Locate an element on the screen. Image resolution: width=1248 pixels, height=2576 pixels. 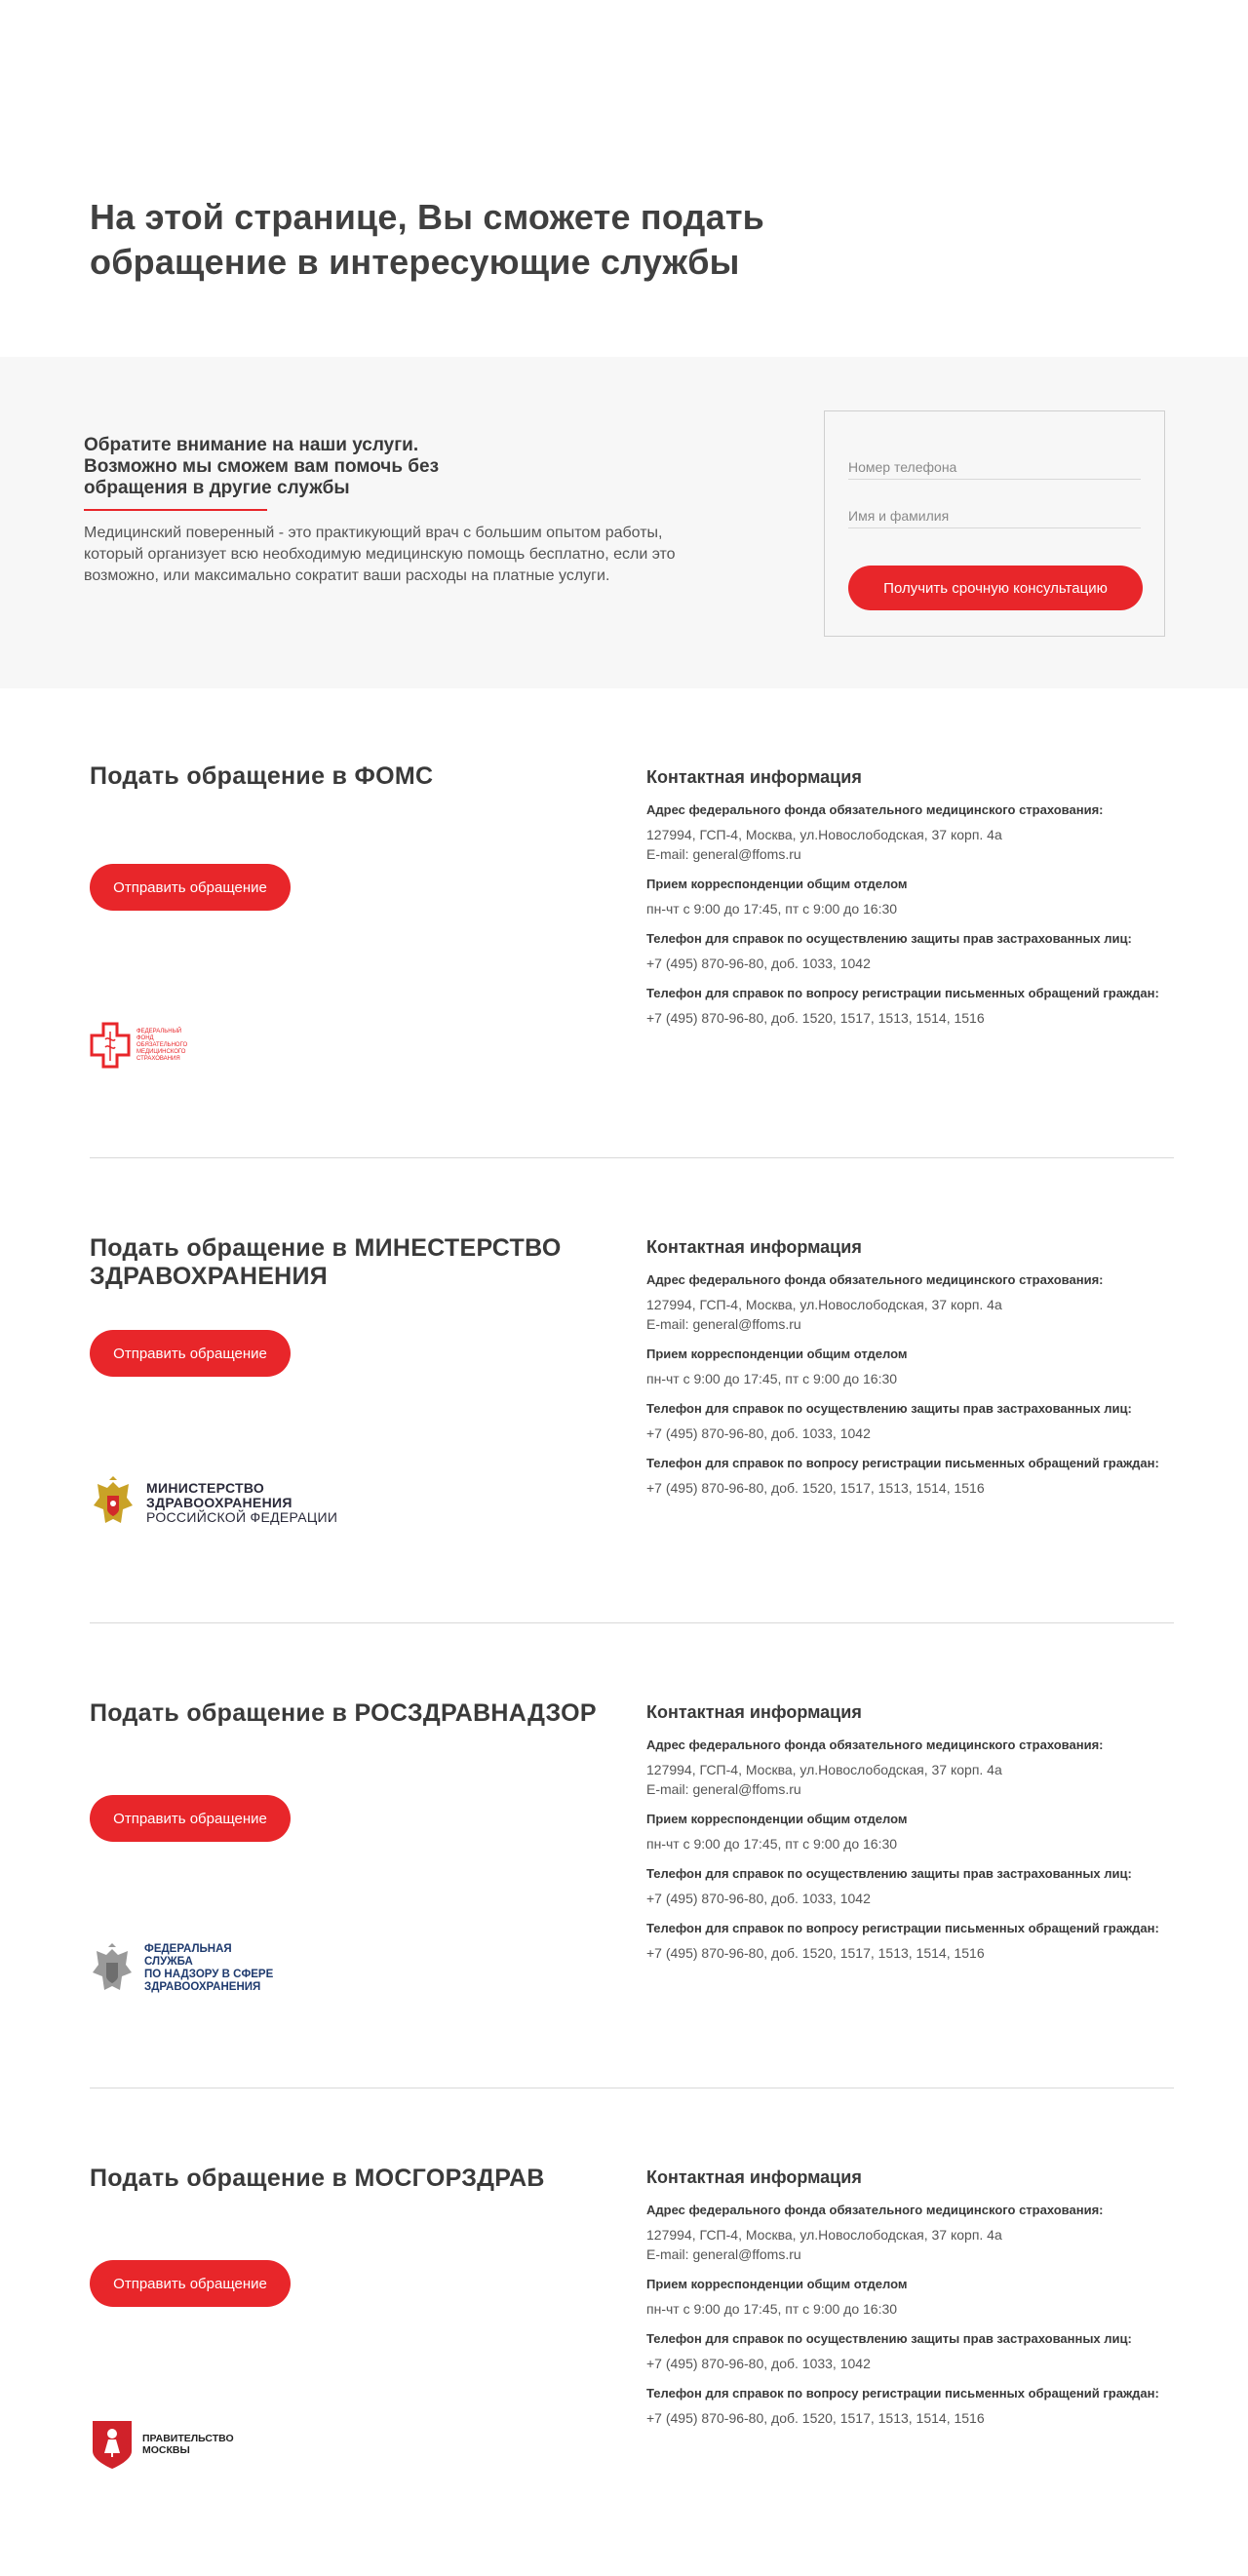
service-title: Подать обращение в РОСЗДРАВНАДЗОР is located at coordinates (343, 1713).